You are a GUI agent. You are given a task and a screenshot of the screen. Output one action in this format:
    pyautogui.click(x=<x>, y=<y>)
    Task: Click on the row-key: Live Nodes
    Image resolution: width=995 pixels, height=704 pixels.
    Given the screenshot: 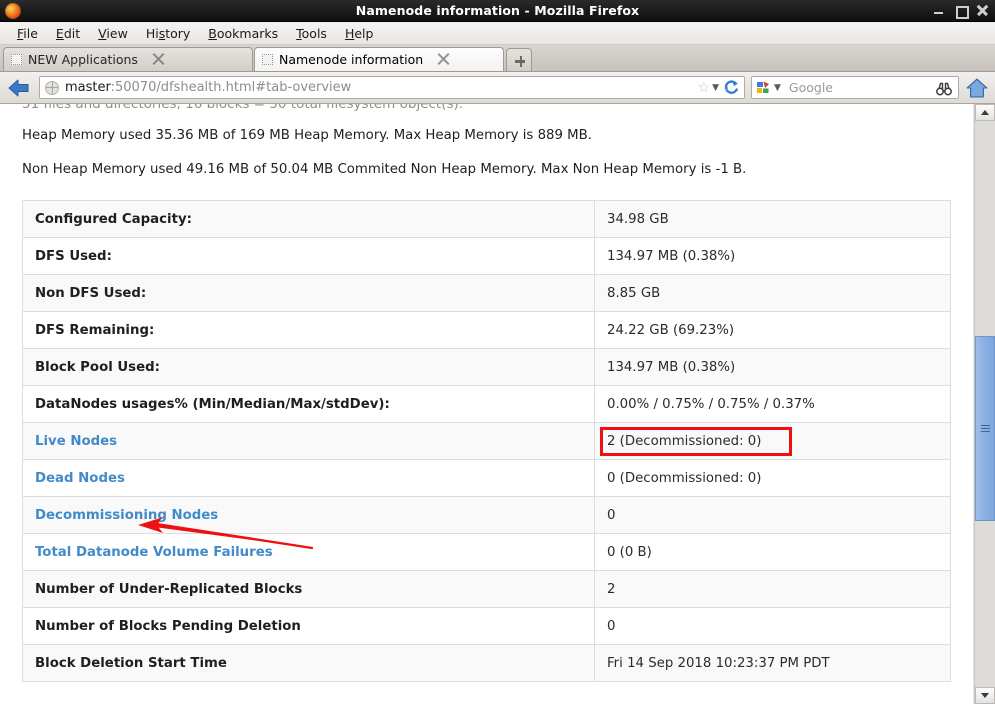 What is the action you would take?
    pyautogui.click(x=308, y=441)
    